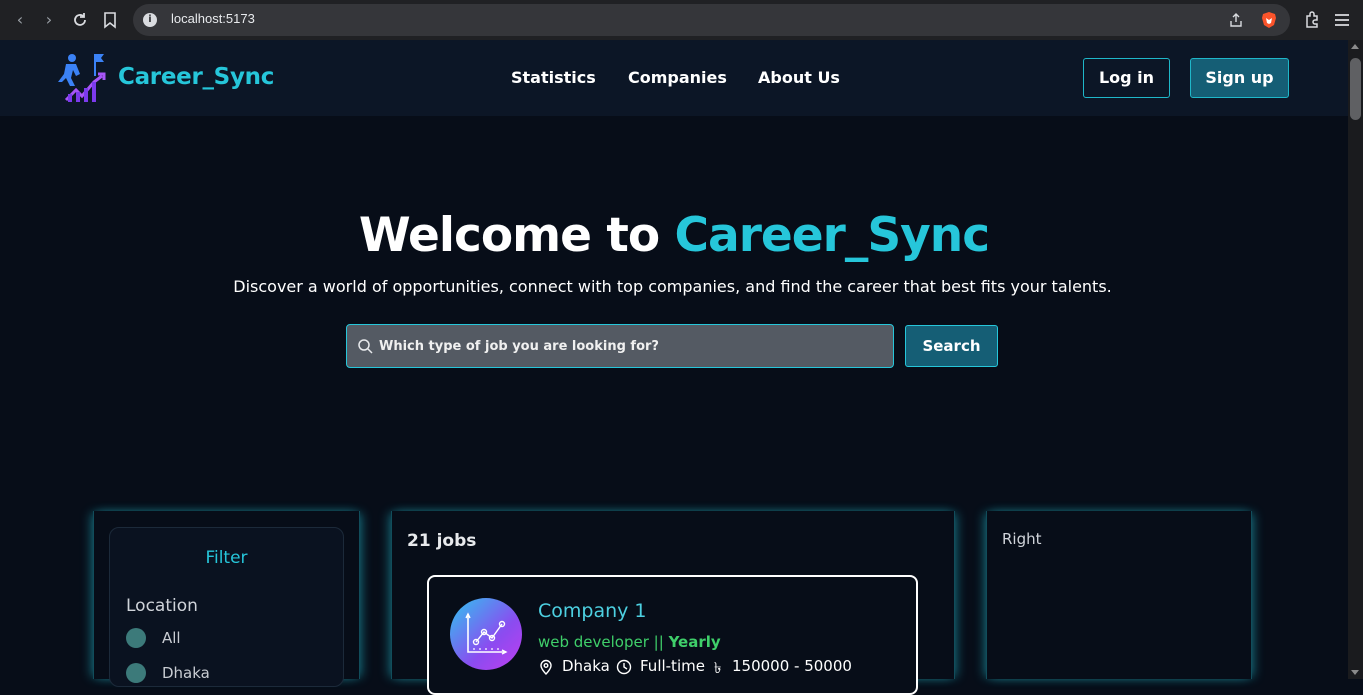 Image resolution: width=1363 pixels, height=695 pixels. Describe the element at coordinates (1355, 672) in the screenshot. I see `scroll-down-arrow-icon` at that location.